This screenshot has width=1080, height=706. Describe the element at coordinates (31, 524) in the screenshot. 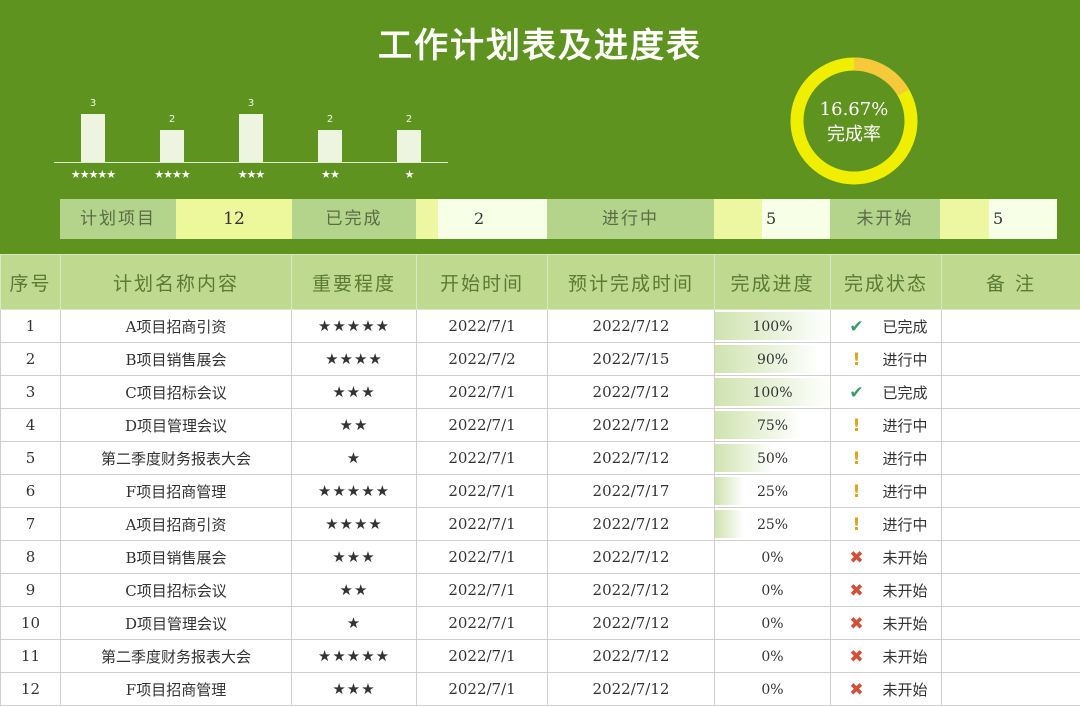

I see `cell-no: 7` at that location.